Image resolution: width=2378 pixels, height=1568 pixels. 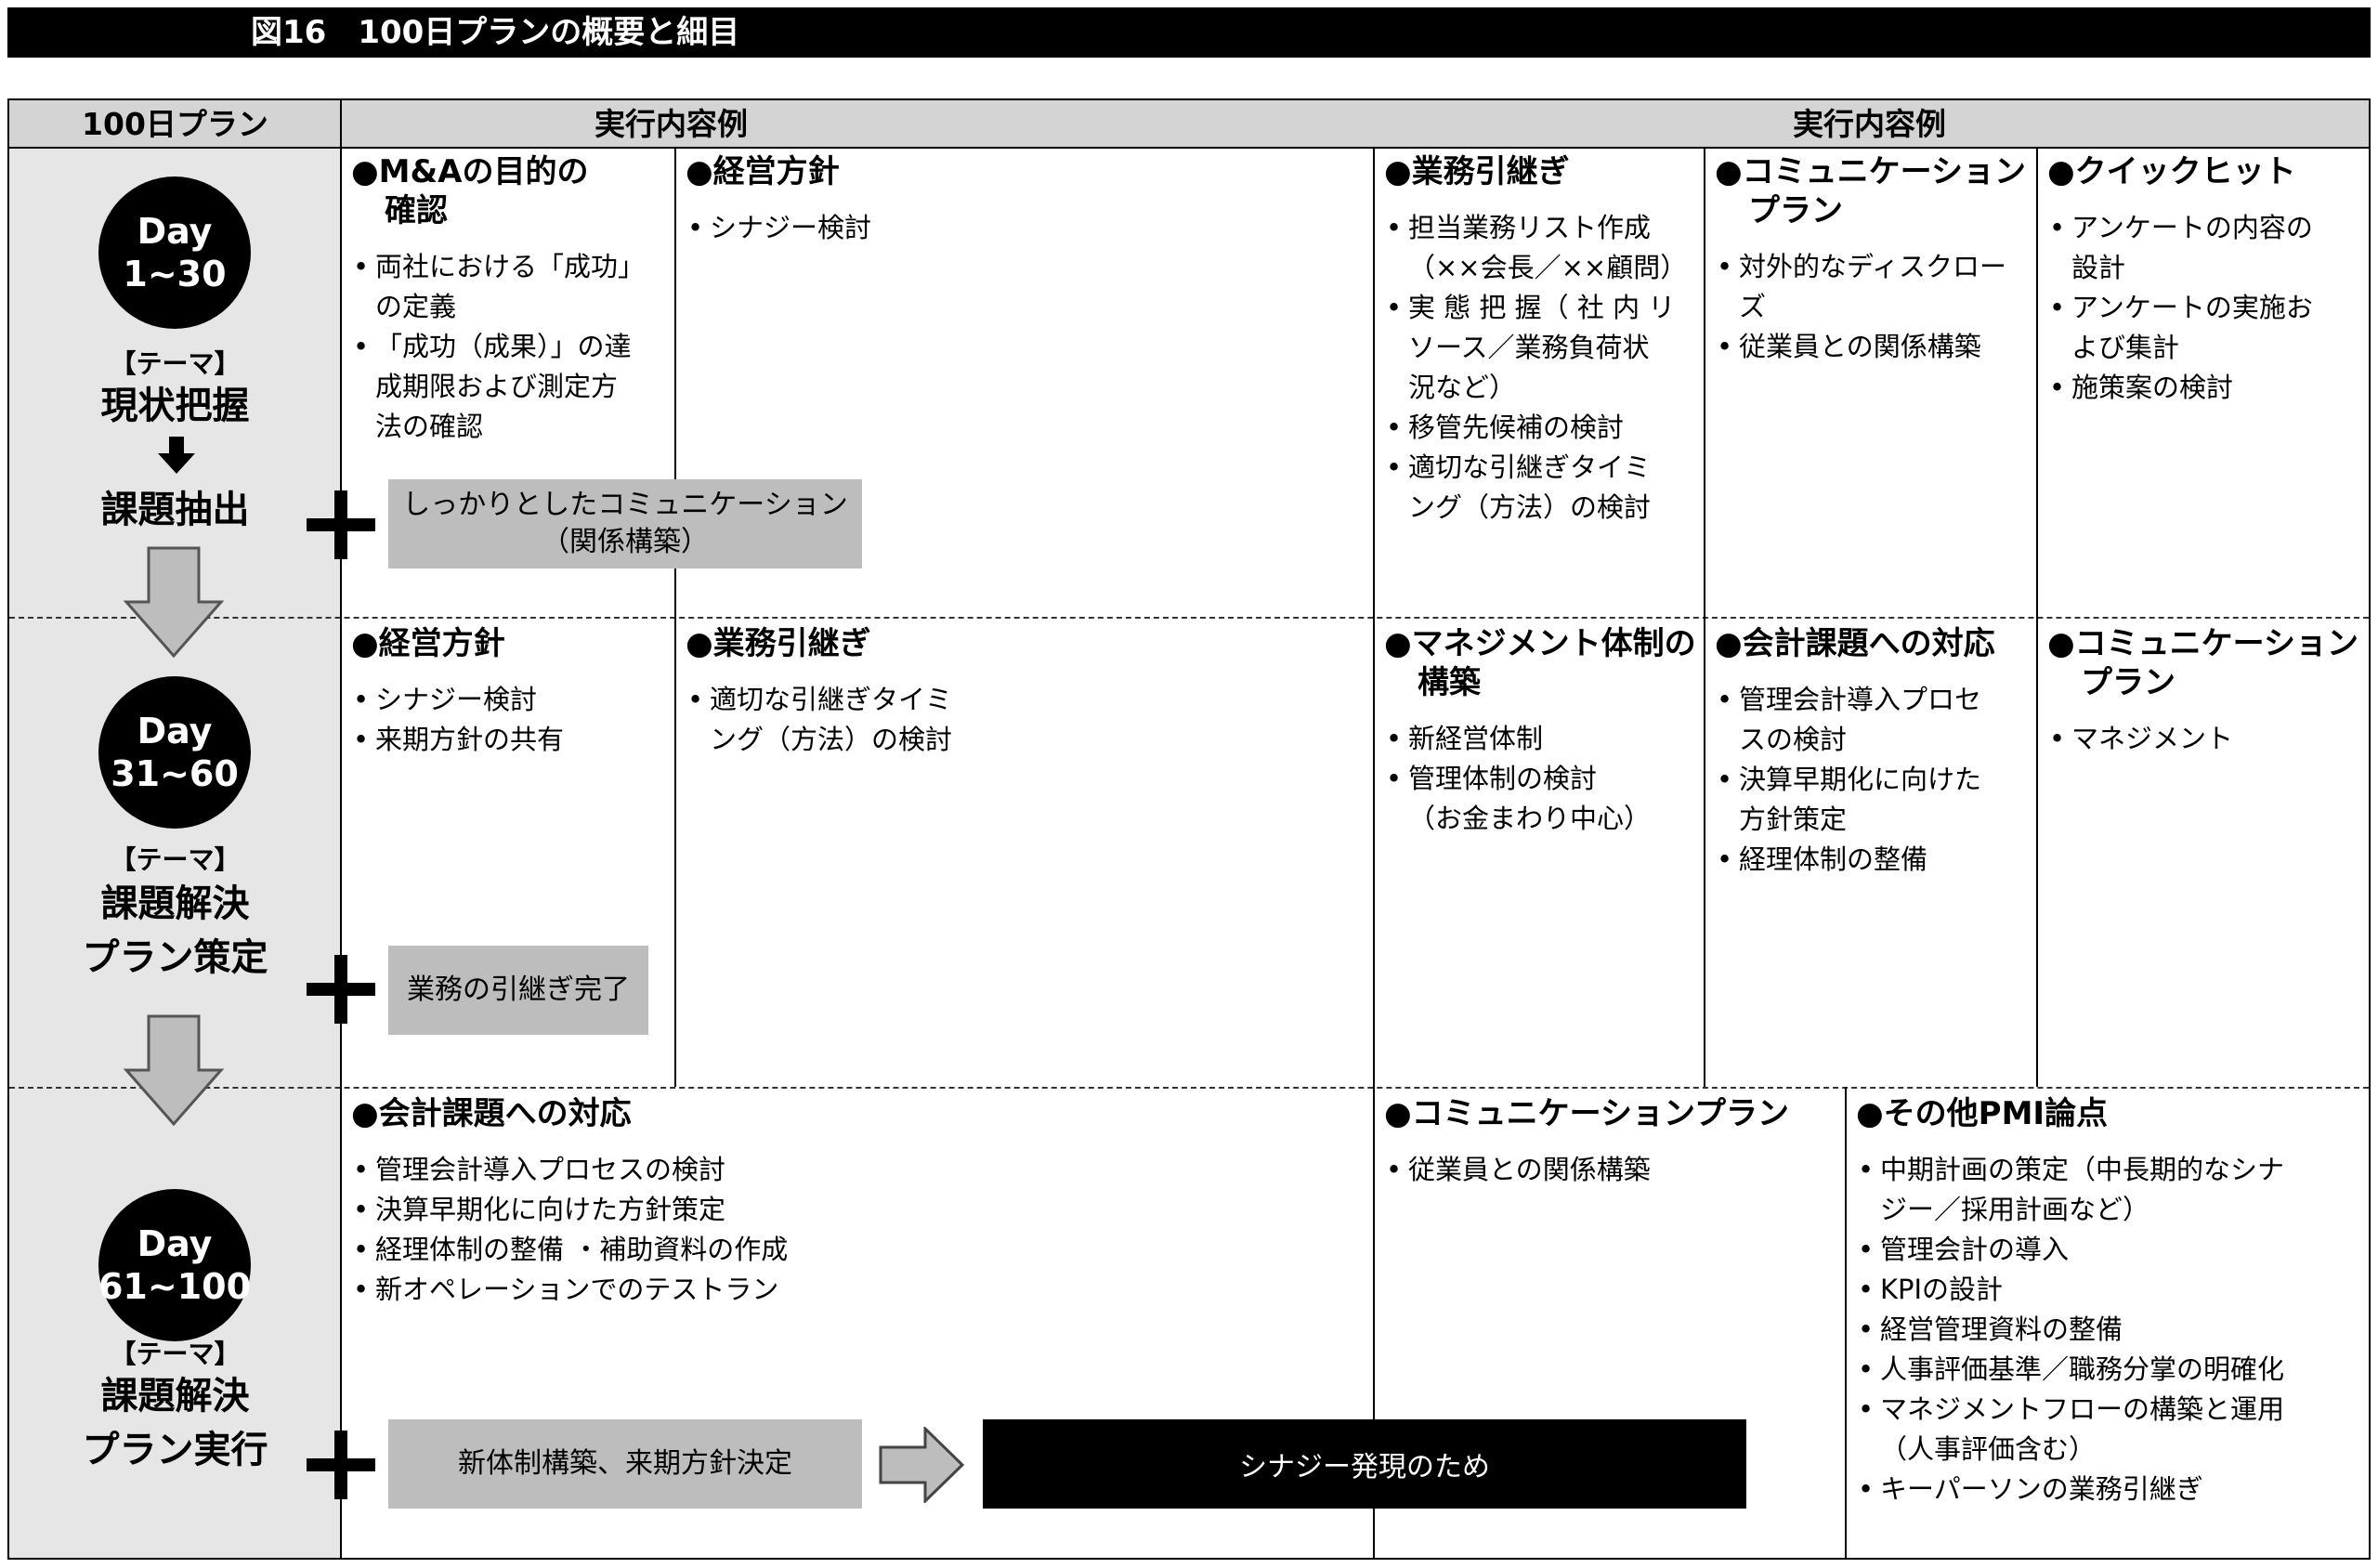 What do you see at coordinates (470, 171) in the screenshot?
I see `cell-title-line: ●M&Aの目的の` at bounding box center [470, 171].